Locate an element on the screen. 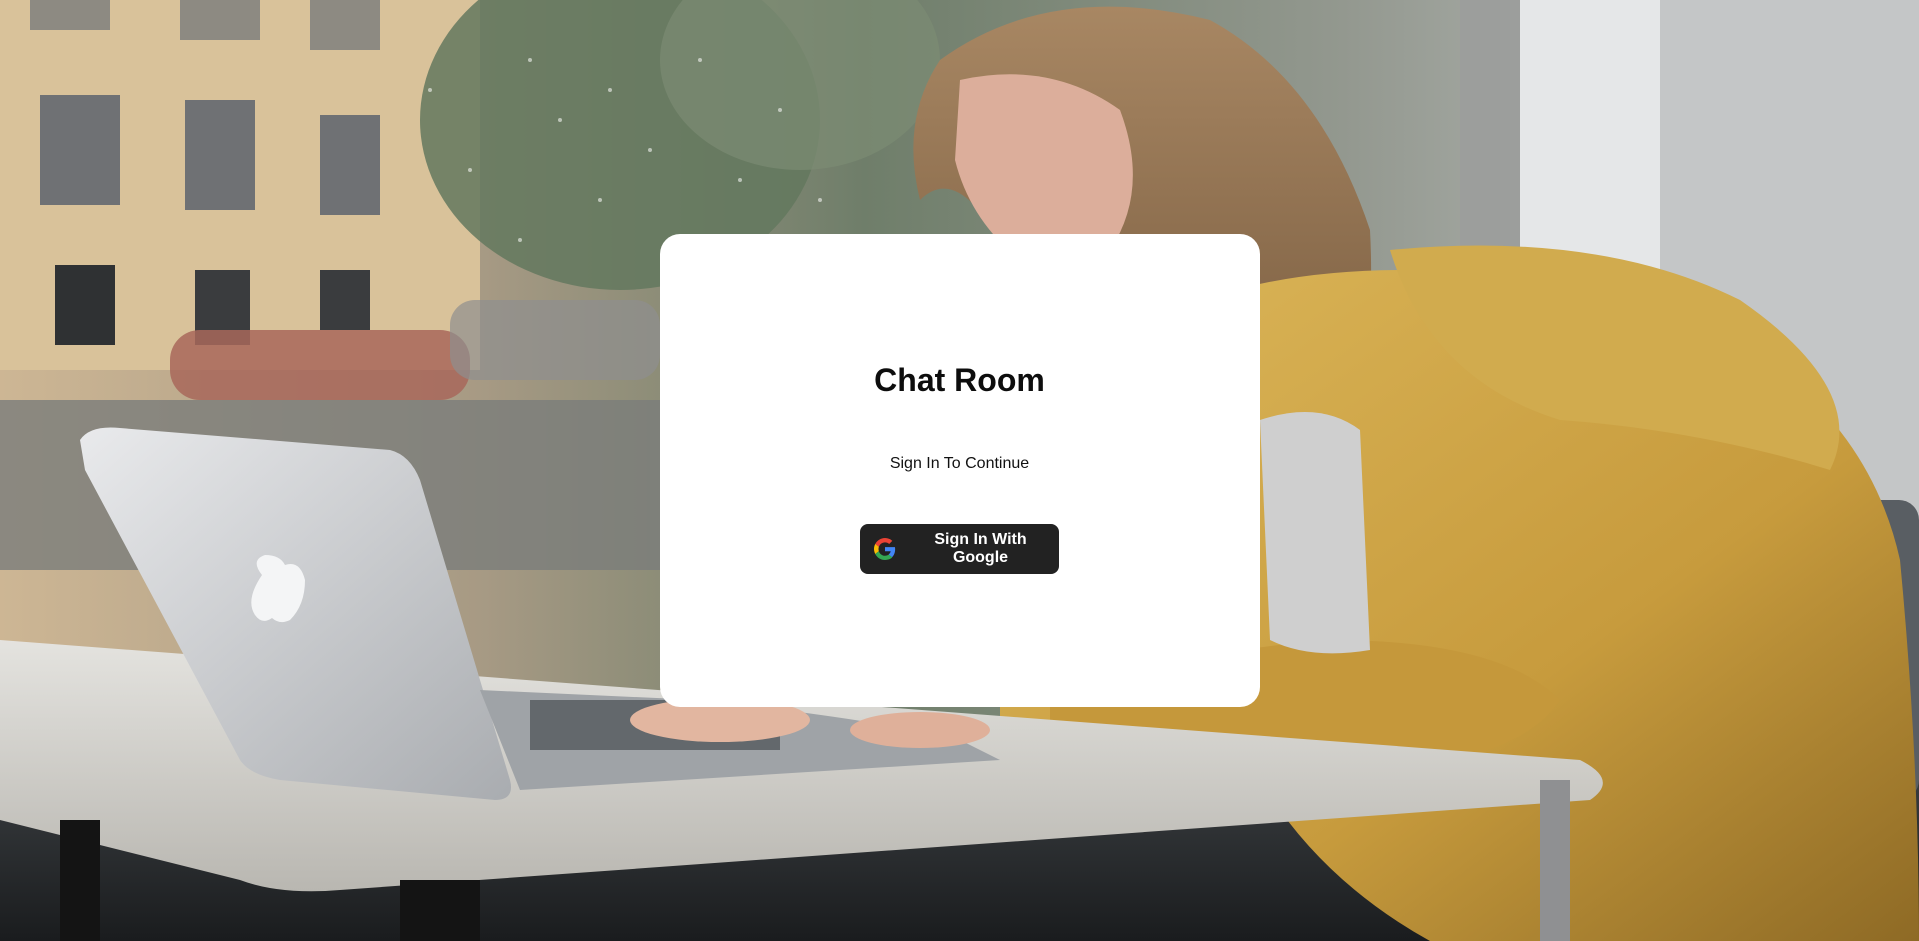  sign-in-subtitle: Sign In To Continue is located at coordinates (959, 463).